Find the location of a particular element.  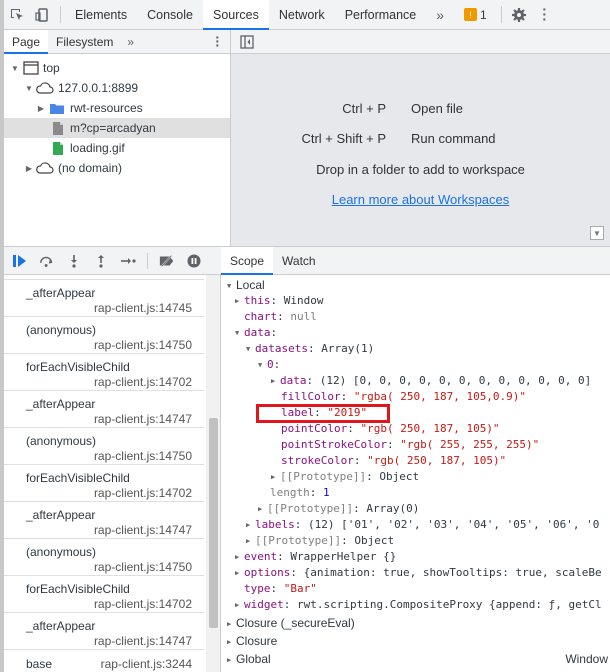

scope-row-strokecolor: strokeColor: "rgb( 250, 187, 105)" is located at coordinates (394, 460).